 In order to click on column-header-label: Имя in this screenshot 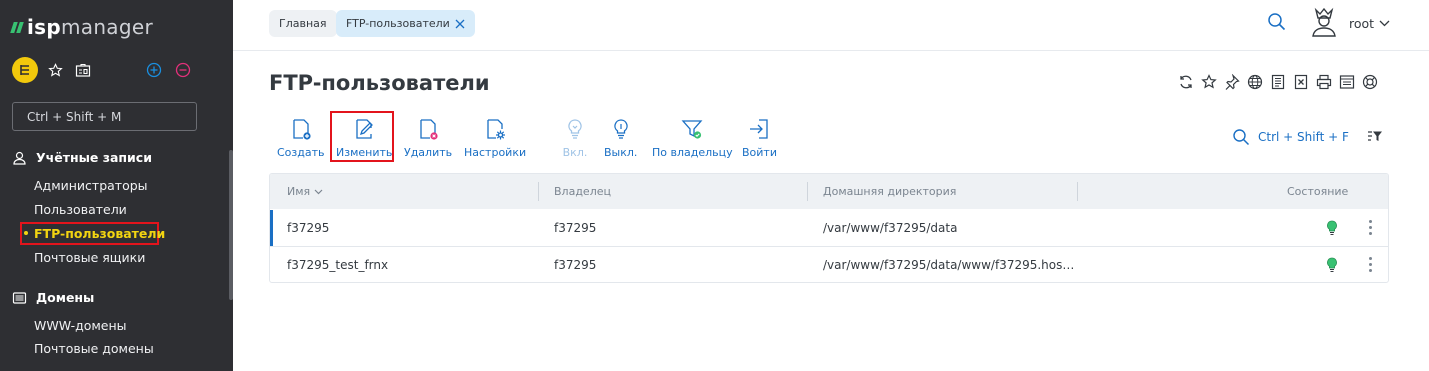, I will do `click(299, 191)`.